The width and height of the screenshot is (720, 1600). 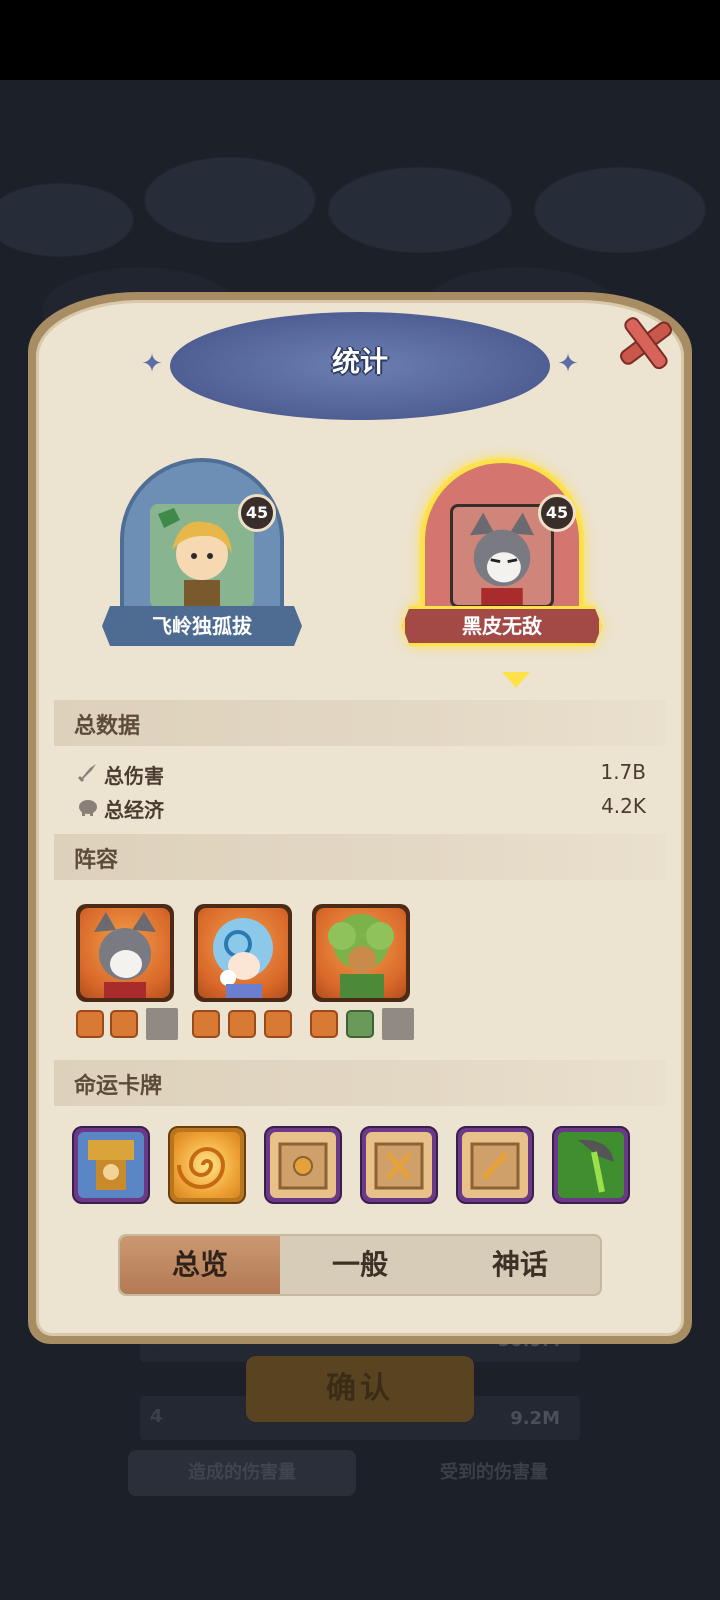 I want to click on sword-icon, so click(x=86, y=773).